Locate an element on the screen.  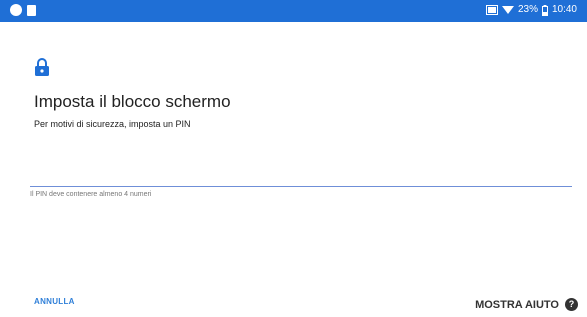
cancel-button: ANNULLA is located at coordinates (54, 301).